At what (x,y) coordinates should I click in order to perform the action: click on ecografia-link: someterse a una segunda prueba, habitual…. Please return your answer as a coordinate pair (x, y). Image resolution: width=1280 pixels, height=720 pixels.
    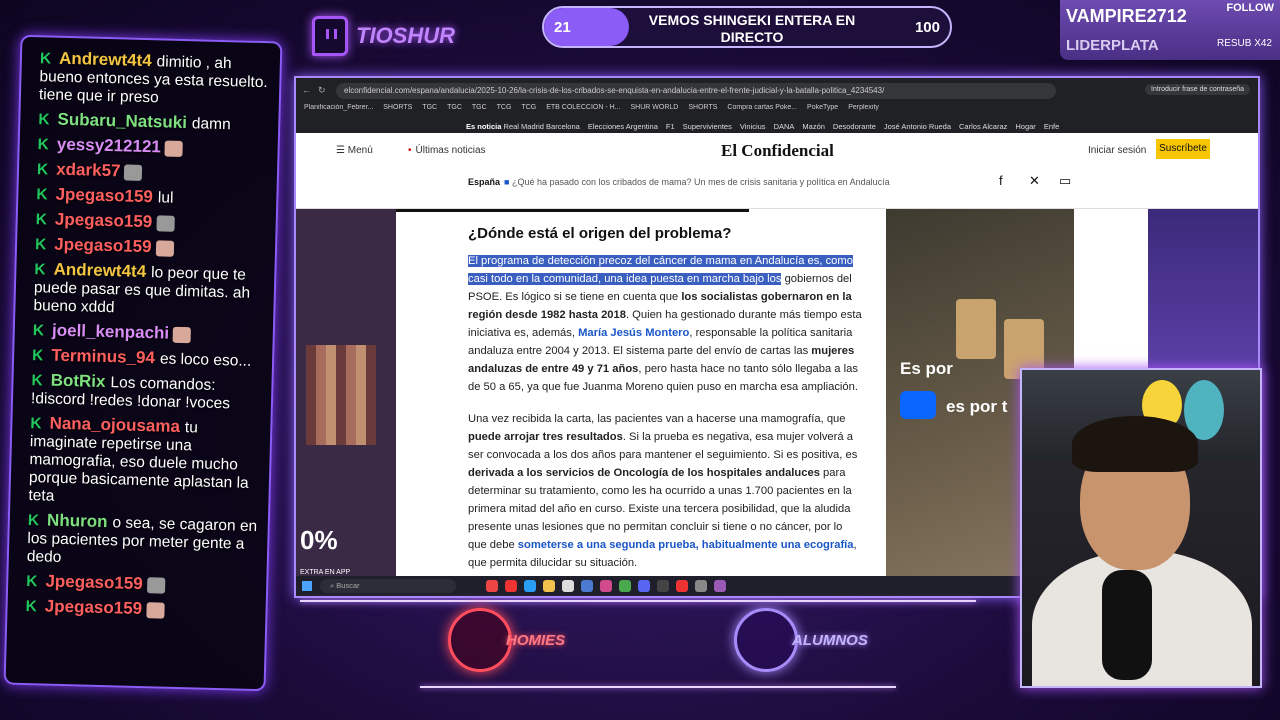
    Looking at the image, I should click on (686, 545).